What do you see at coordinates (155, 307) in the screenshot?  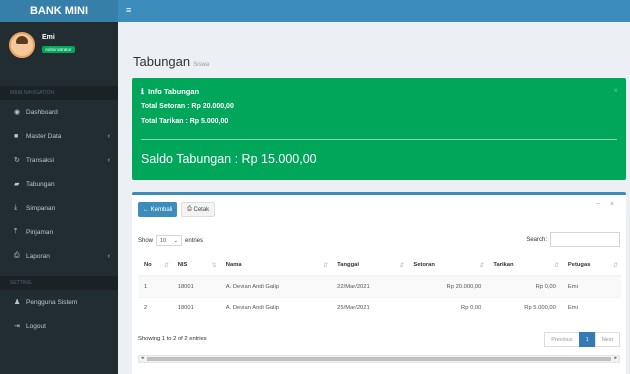 I see `cell-no: 2` at bounding box center [155, 307].